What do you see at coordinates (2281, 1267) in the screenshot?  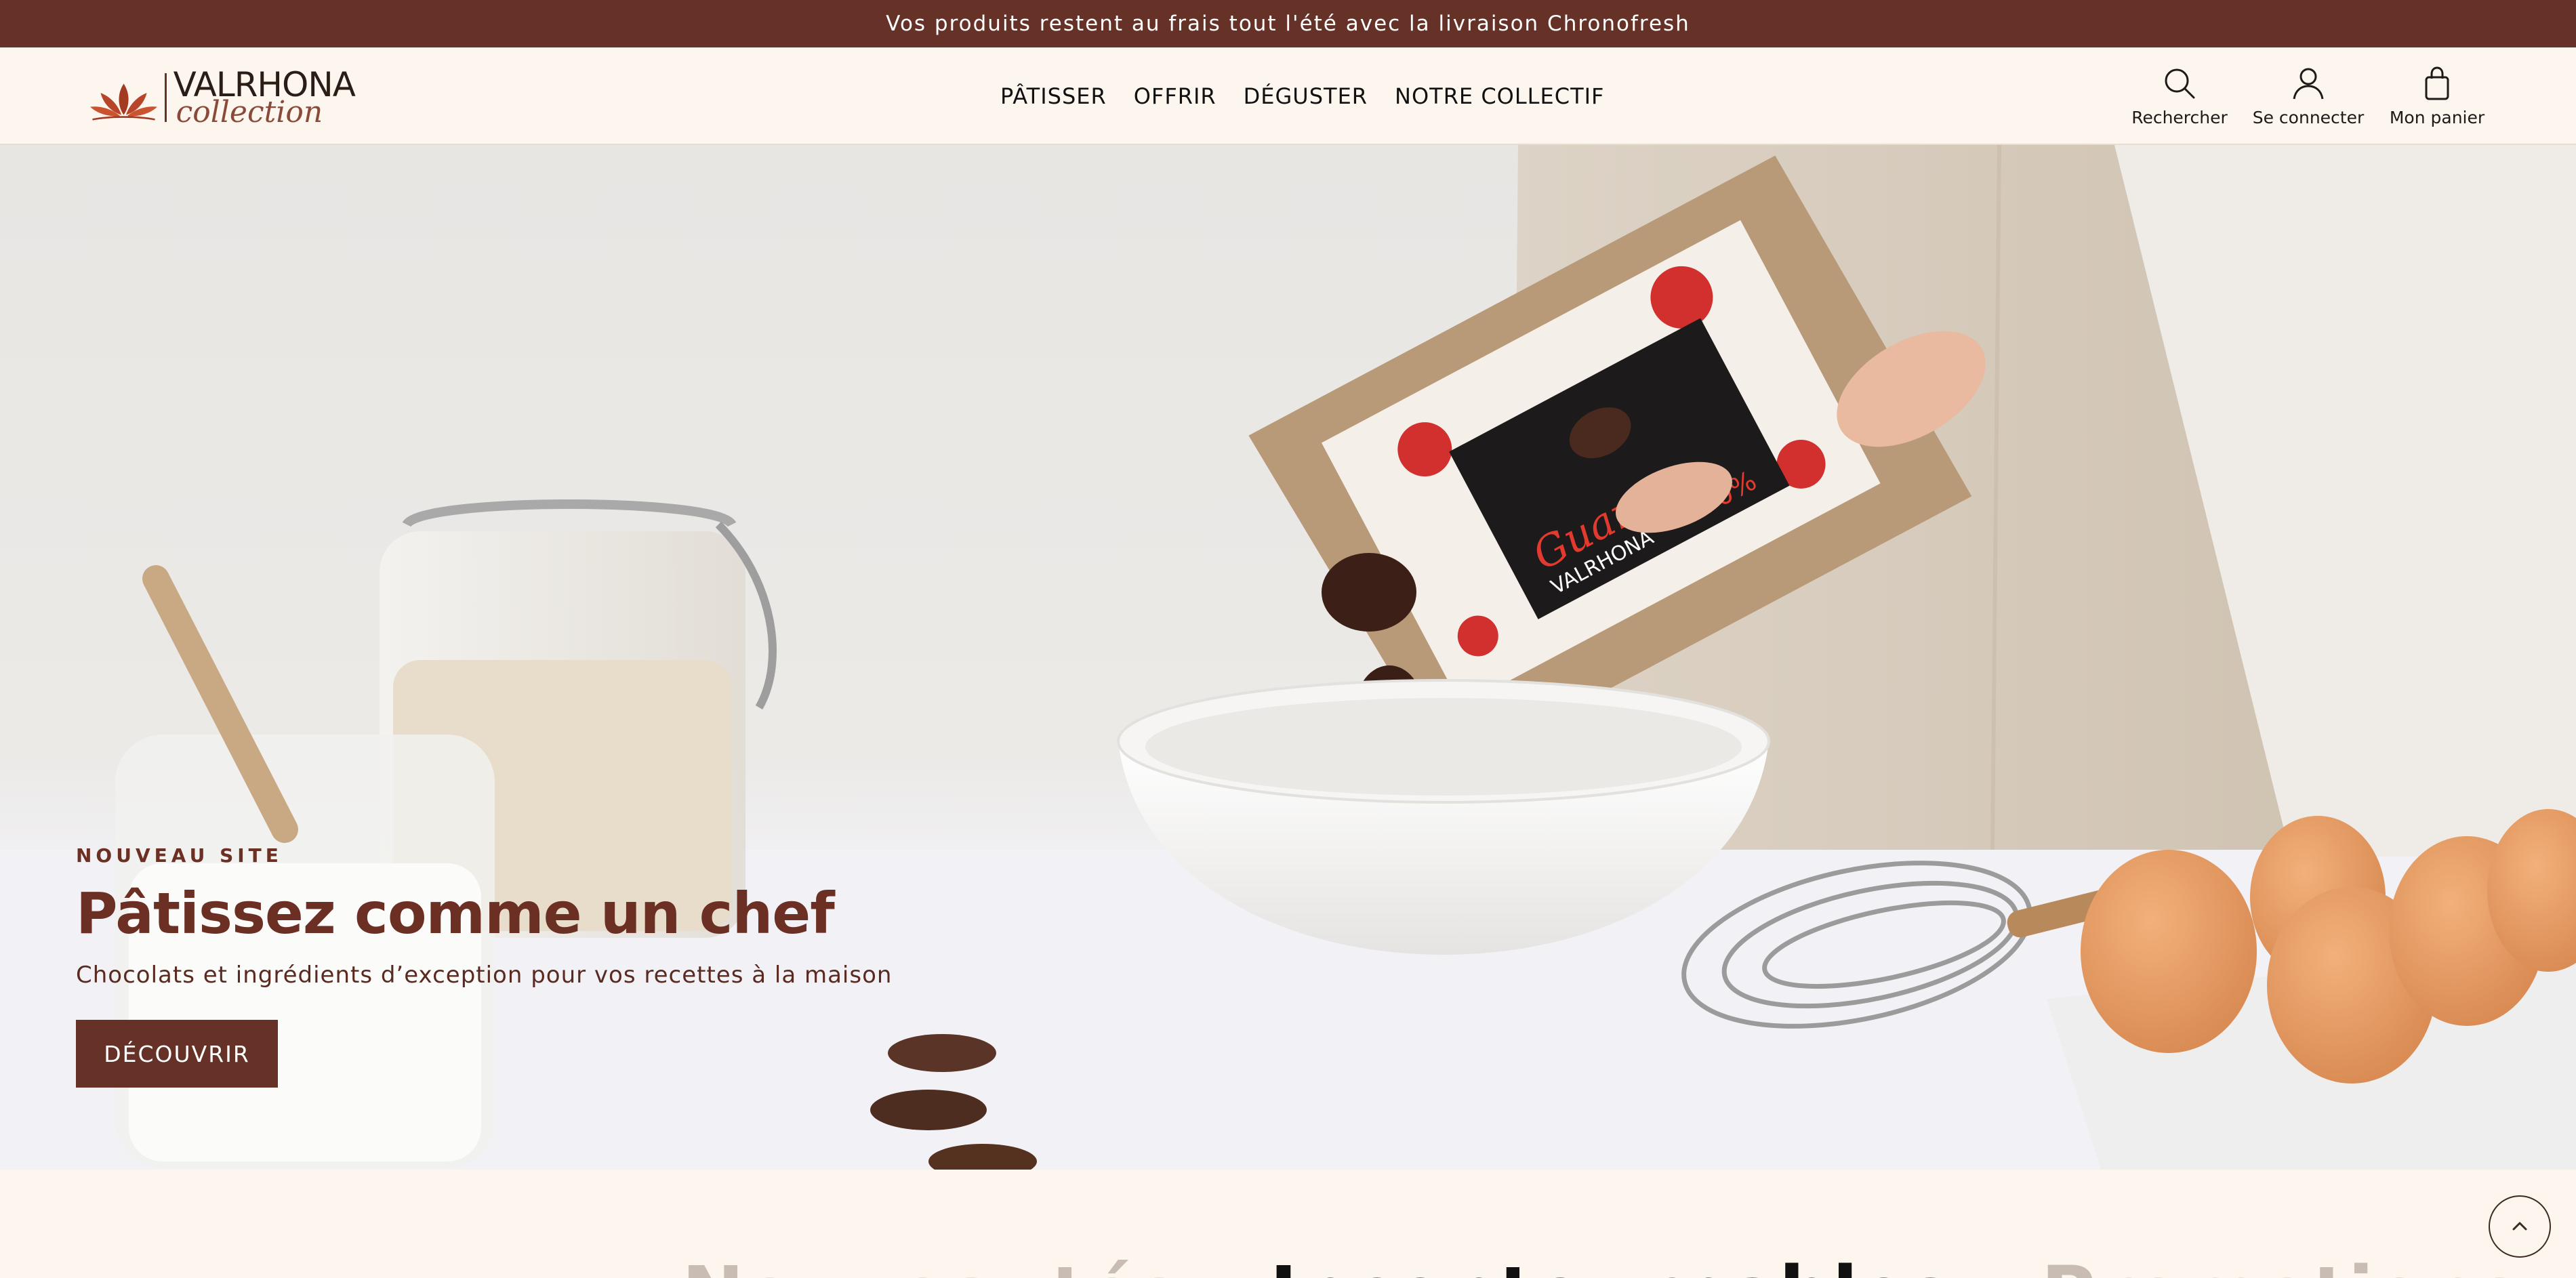 I see `tab-promotions: Promotions` at bounding box center [2281, 1267].